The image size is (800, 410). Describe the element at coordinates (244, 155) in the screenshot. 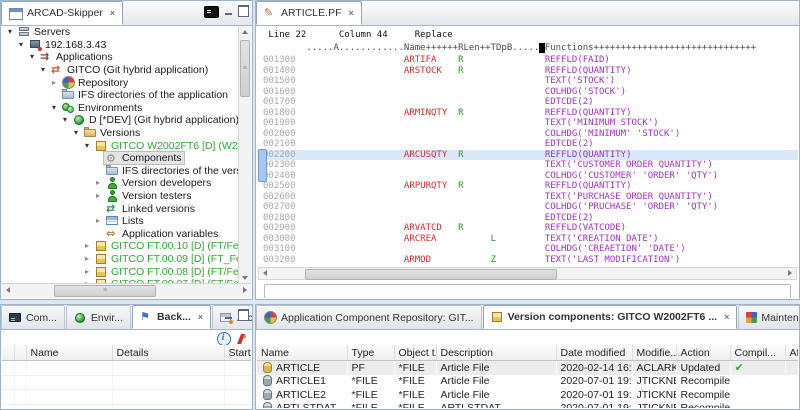

I see `tree-vertical-scrollbar: ≡` at that location.